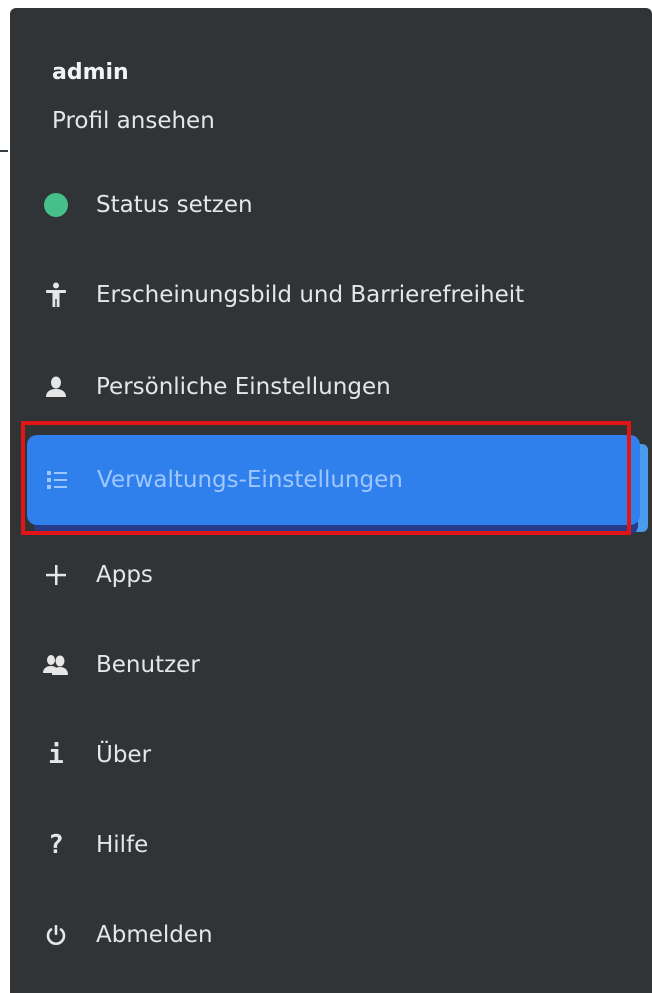 This screenshot has width=652, height=993. Describe the element at coordinates (4, 151) in the screenshot. I see `background-divider` at that location.